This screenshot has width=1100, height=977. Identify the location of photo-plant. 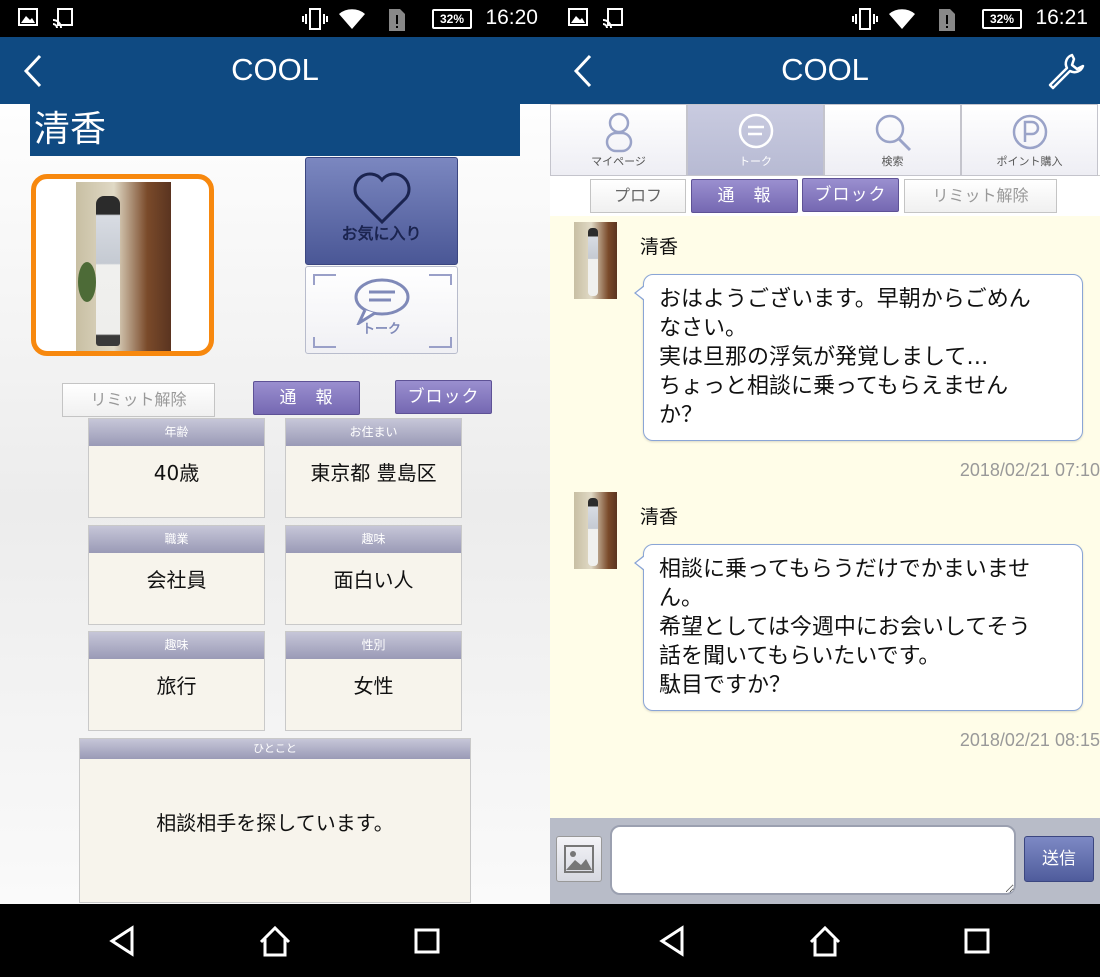
(87, 282).